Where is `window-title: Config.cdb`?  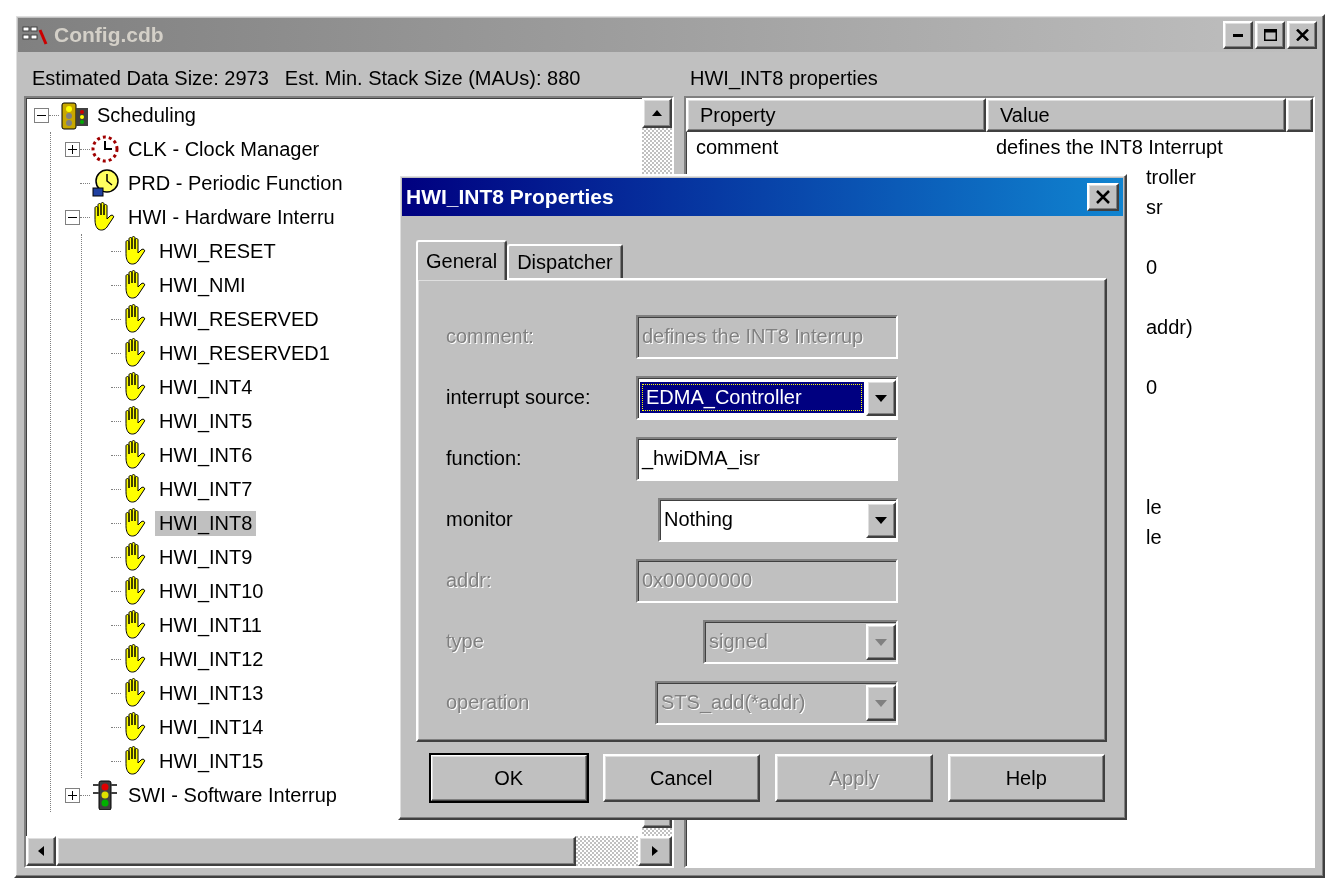
window-title: Config.cdb is located at coordinates (109, 35).